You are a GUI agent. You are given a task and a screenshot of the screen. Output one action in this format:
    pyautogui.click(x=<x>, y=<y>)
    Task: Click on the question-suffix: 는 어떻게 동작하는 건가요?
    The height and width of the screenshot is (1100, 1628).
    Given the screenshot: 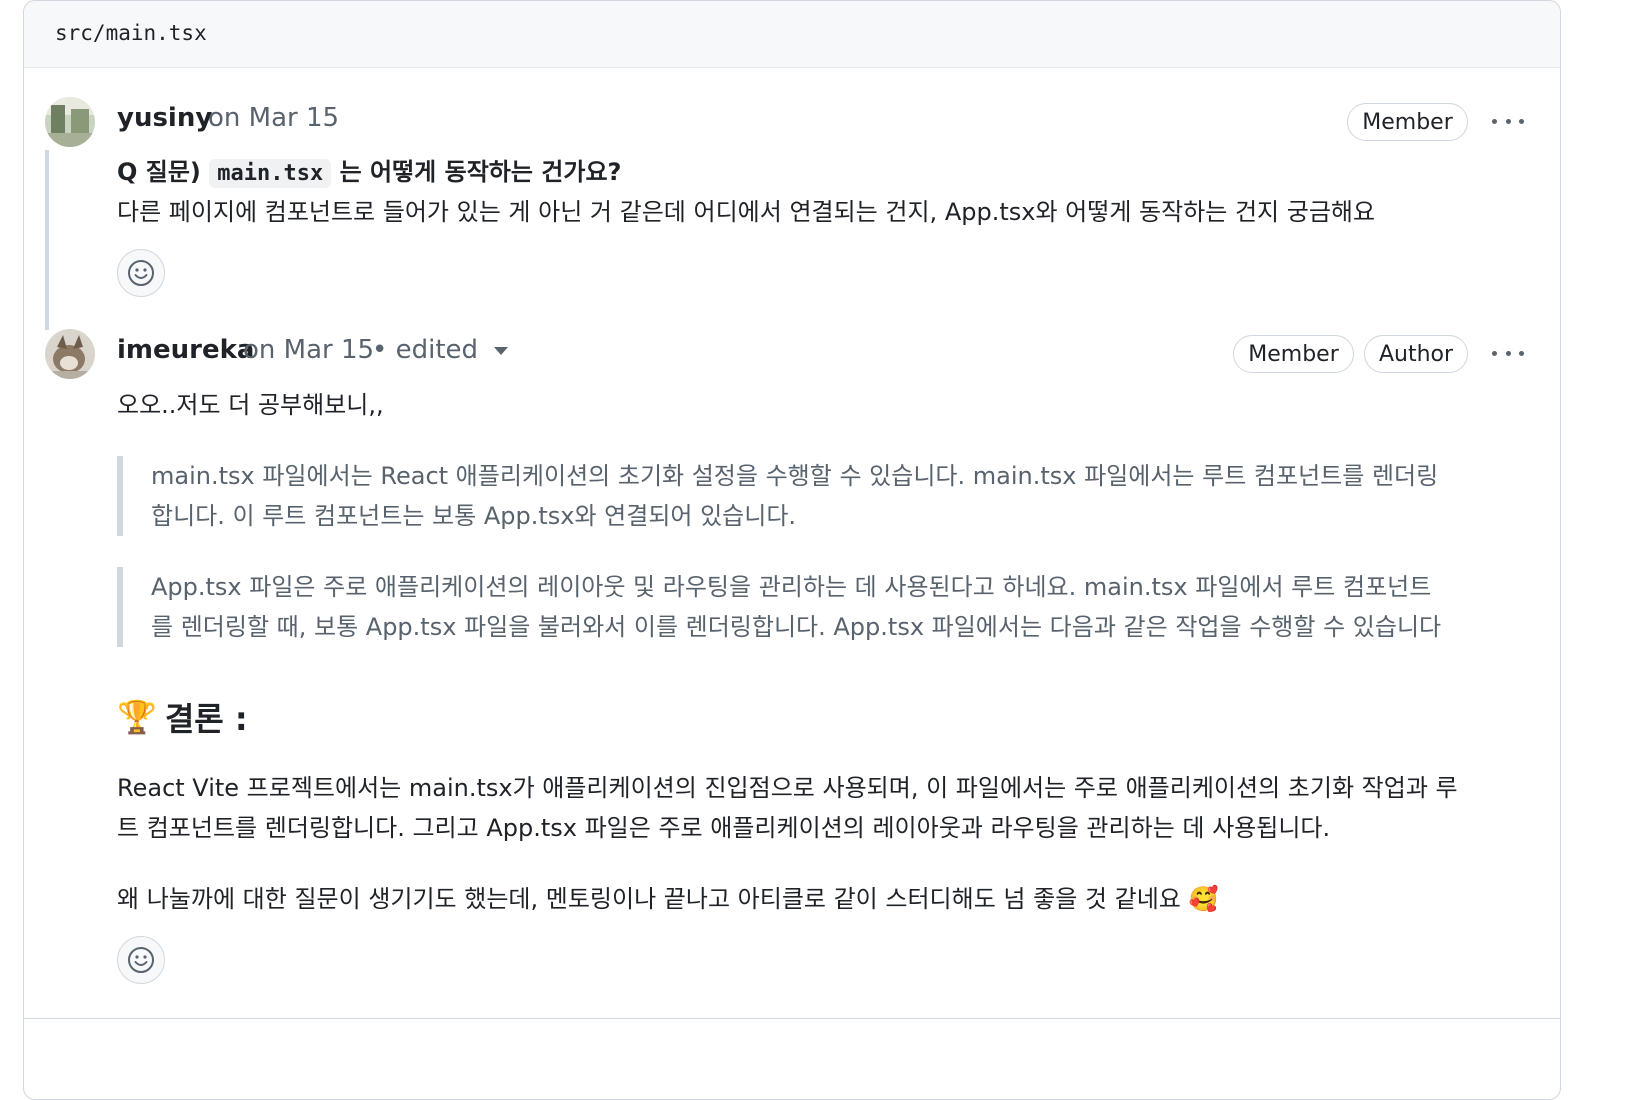 What is the action you would take?
    pyautogui.click(x=480, y=172)
    